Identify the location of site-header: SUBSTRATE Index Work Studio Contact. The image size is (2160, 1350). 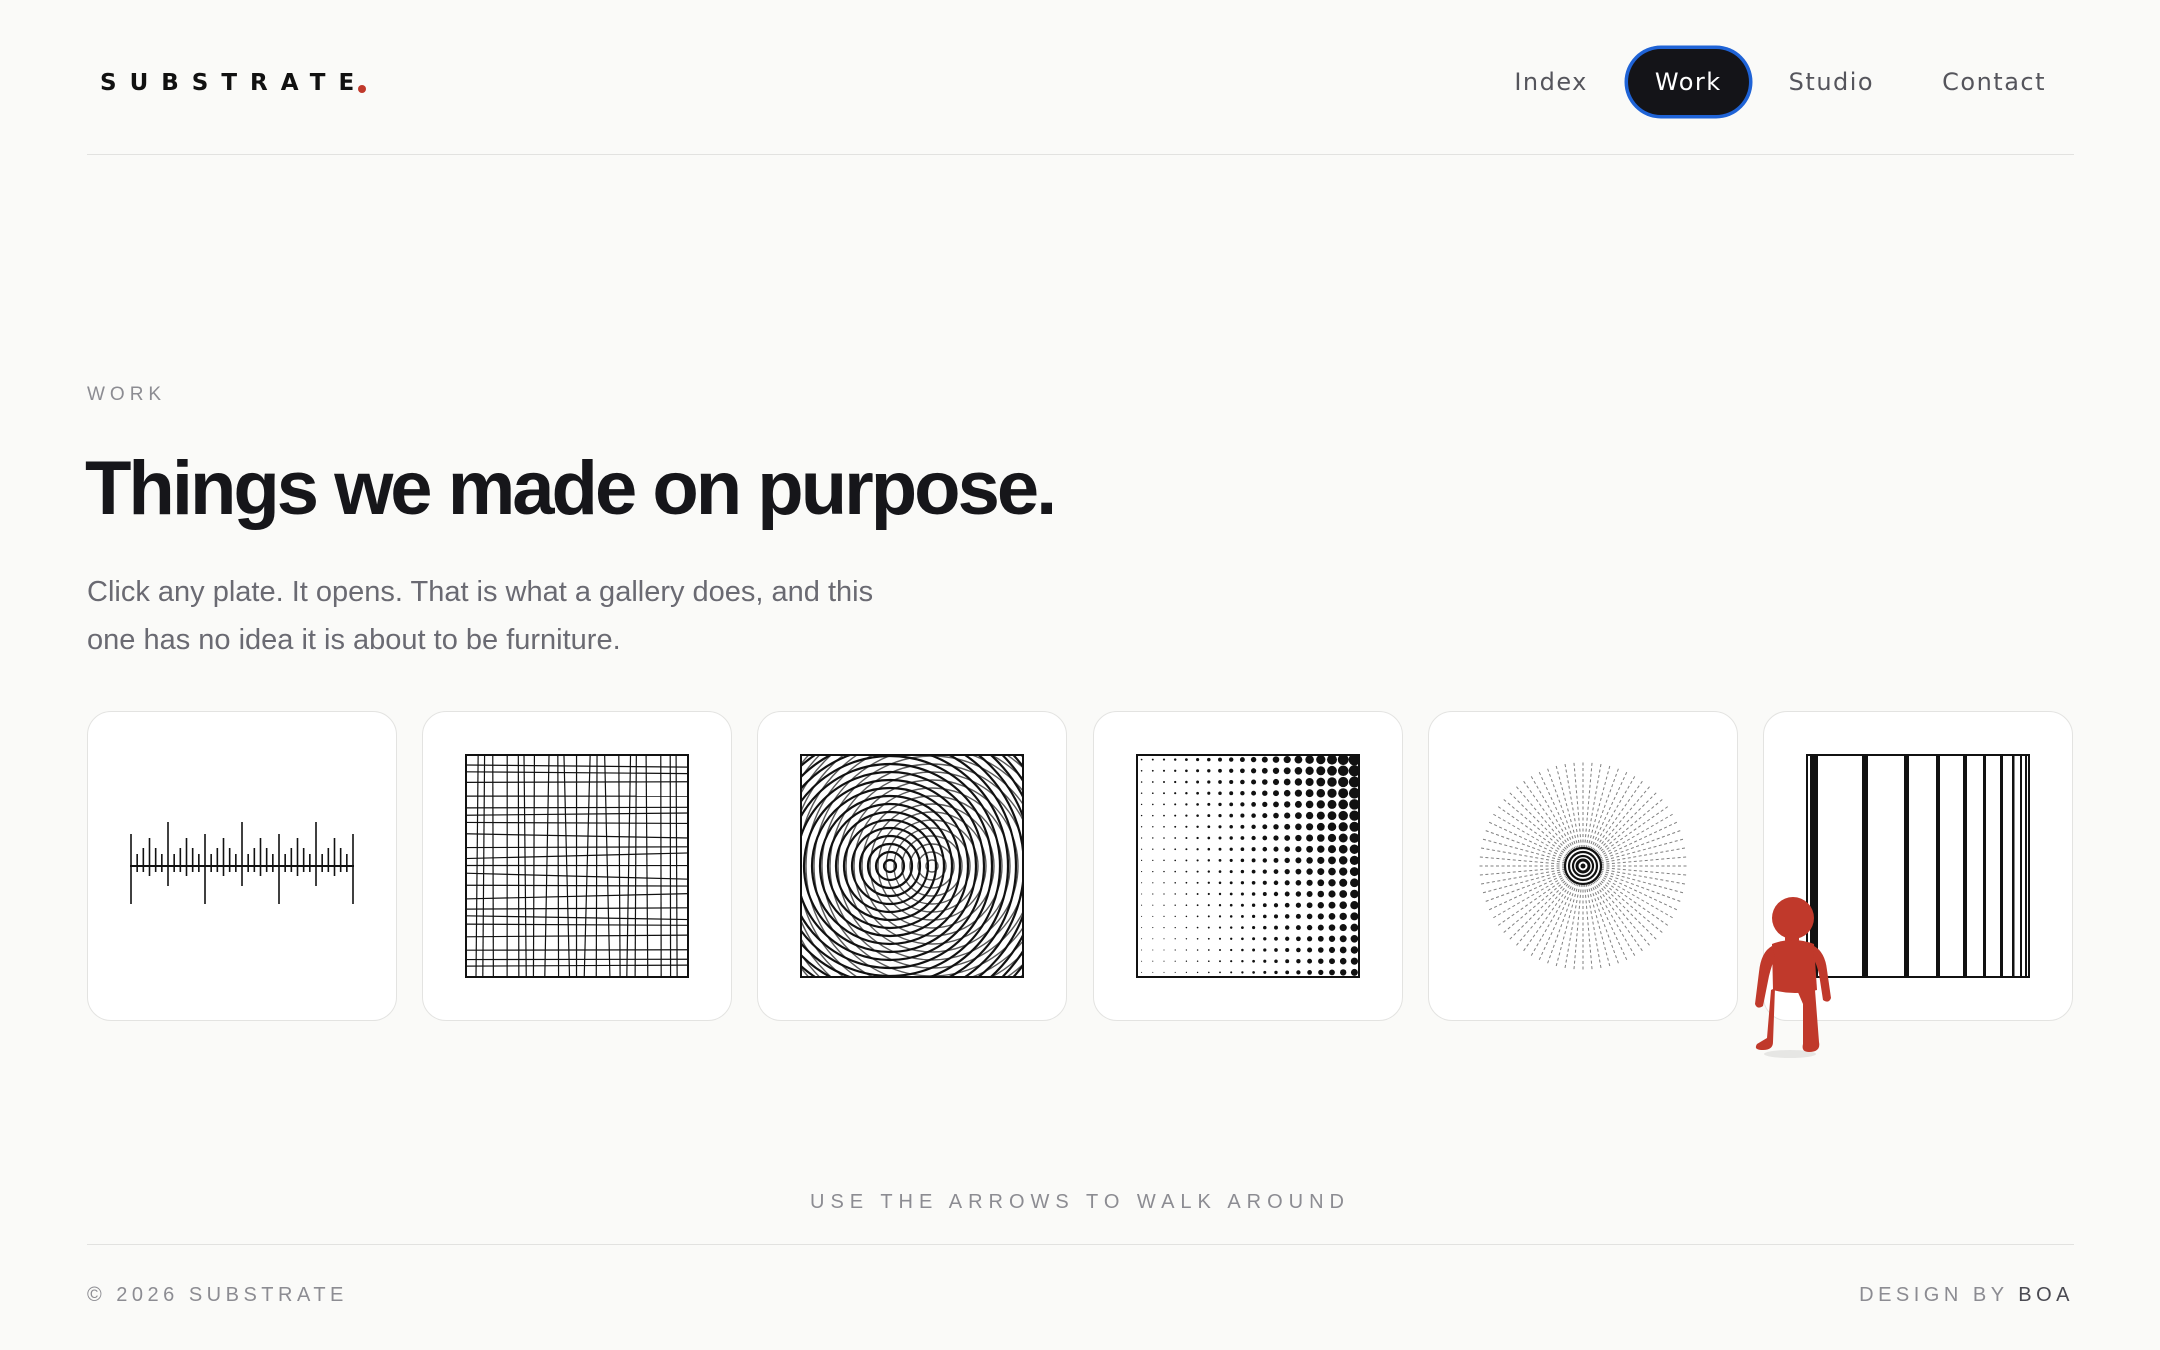
(1080, 77).